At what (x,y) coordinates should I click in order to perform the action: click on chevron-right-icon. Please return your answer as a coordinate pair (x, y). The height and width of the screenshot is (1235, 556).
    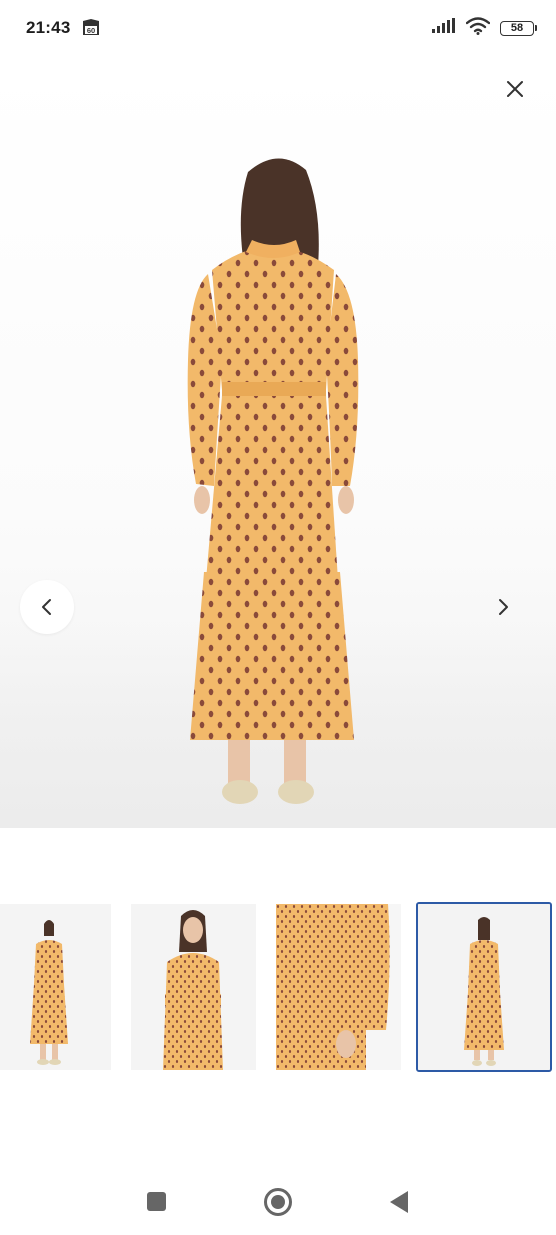
    Looking at the image, I should click on (503, 607).